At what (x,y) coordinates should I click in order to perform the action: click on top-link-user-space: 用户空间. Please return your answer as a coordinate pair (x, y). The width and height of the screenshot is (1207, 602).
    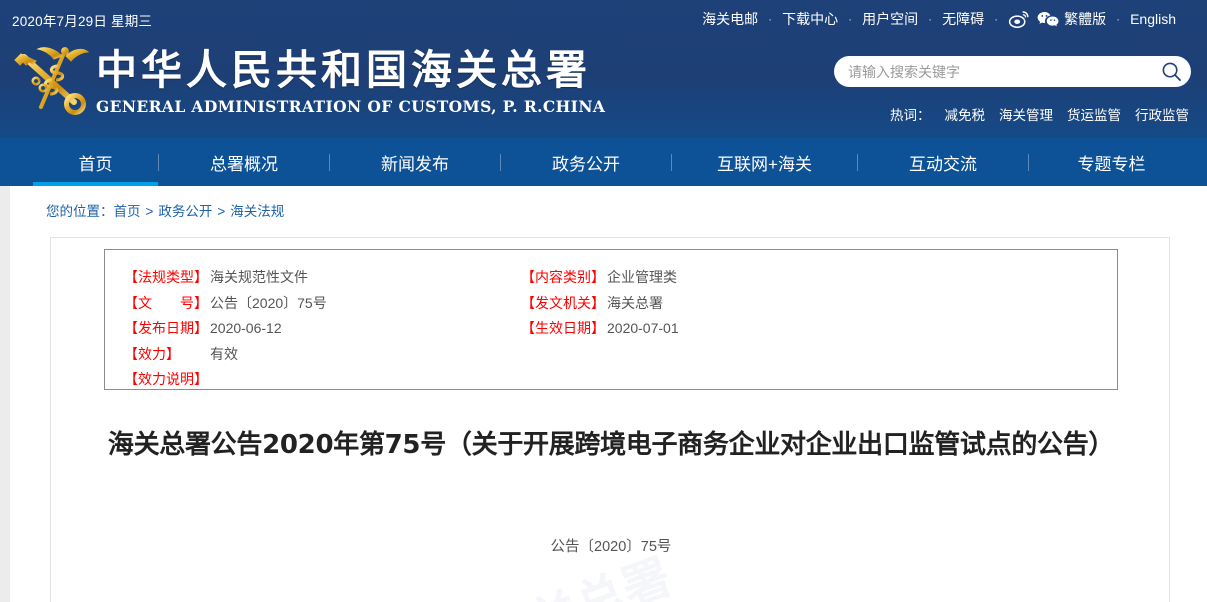
    Looking at the image, I should click on (890, 19).